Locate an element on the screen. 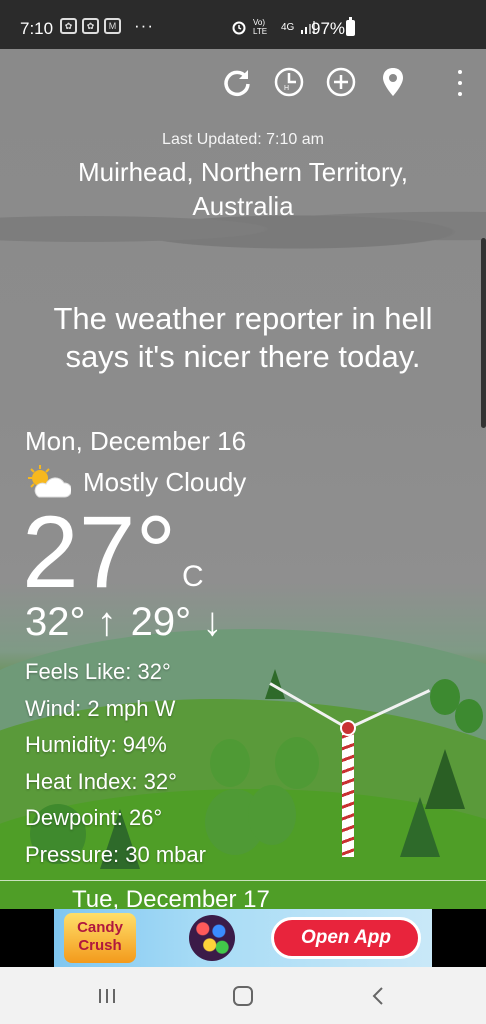  temperature-unit: C is located at coordinates (193, 577).